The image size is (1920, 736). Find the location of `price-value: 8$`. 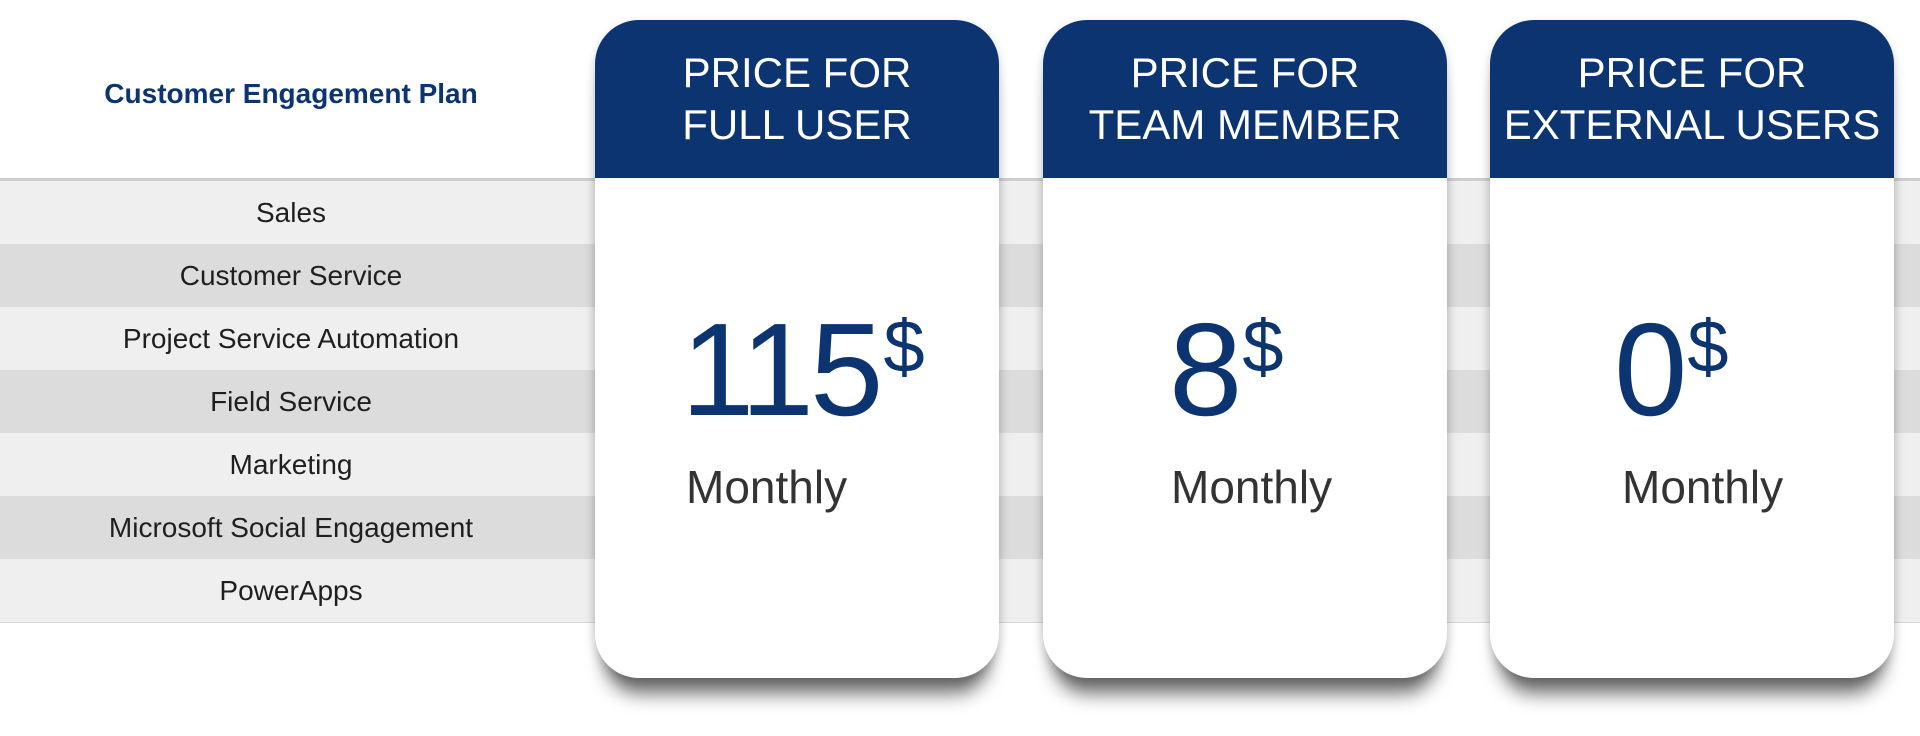

price-value: 8$ is located at coordinates (1226, 370).